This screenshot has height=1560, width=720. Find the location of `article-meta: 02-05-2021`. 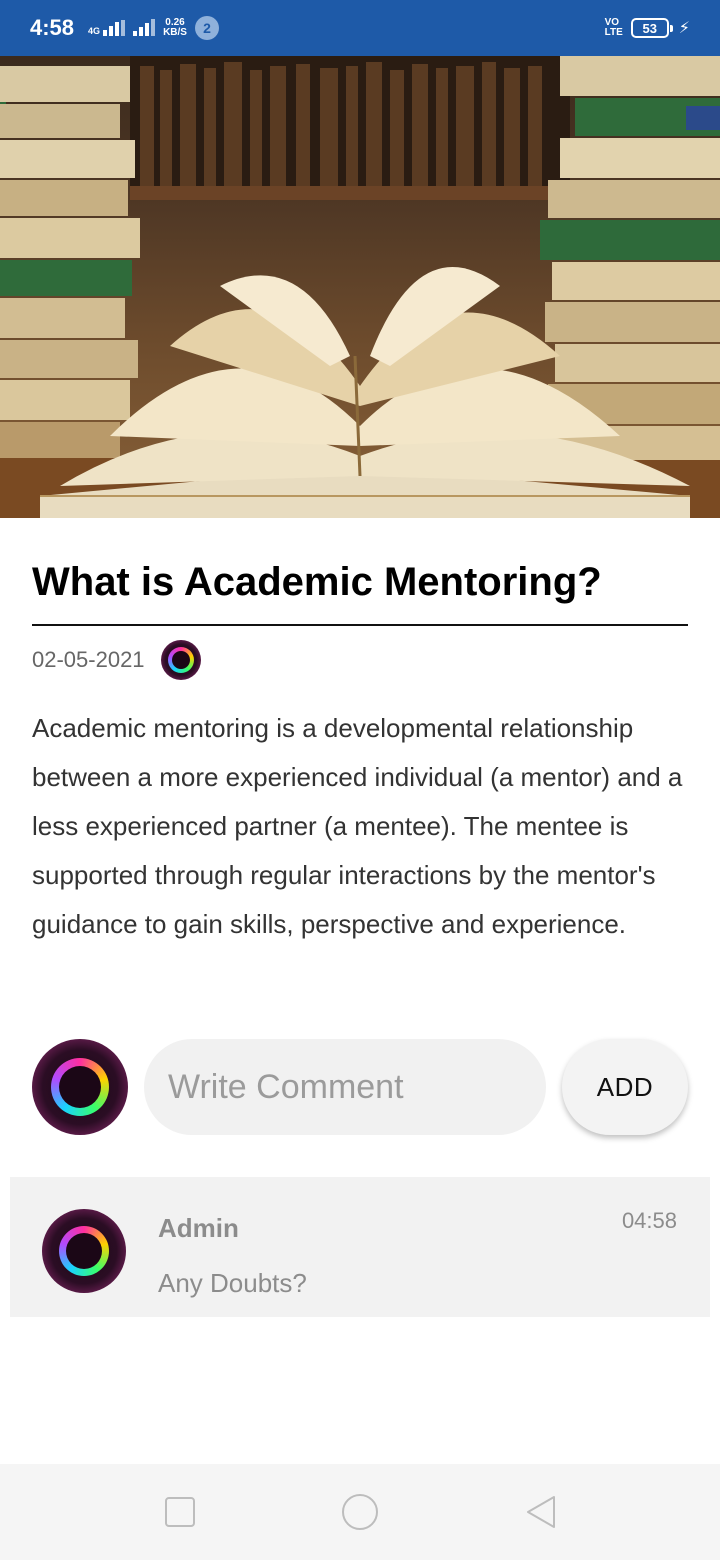

article-meta: 02-05-2021 is located at coordinates (116, 660).